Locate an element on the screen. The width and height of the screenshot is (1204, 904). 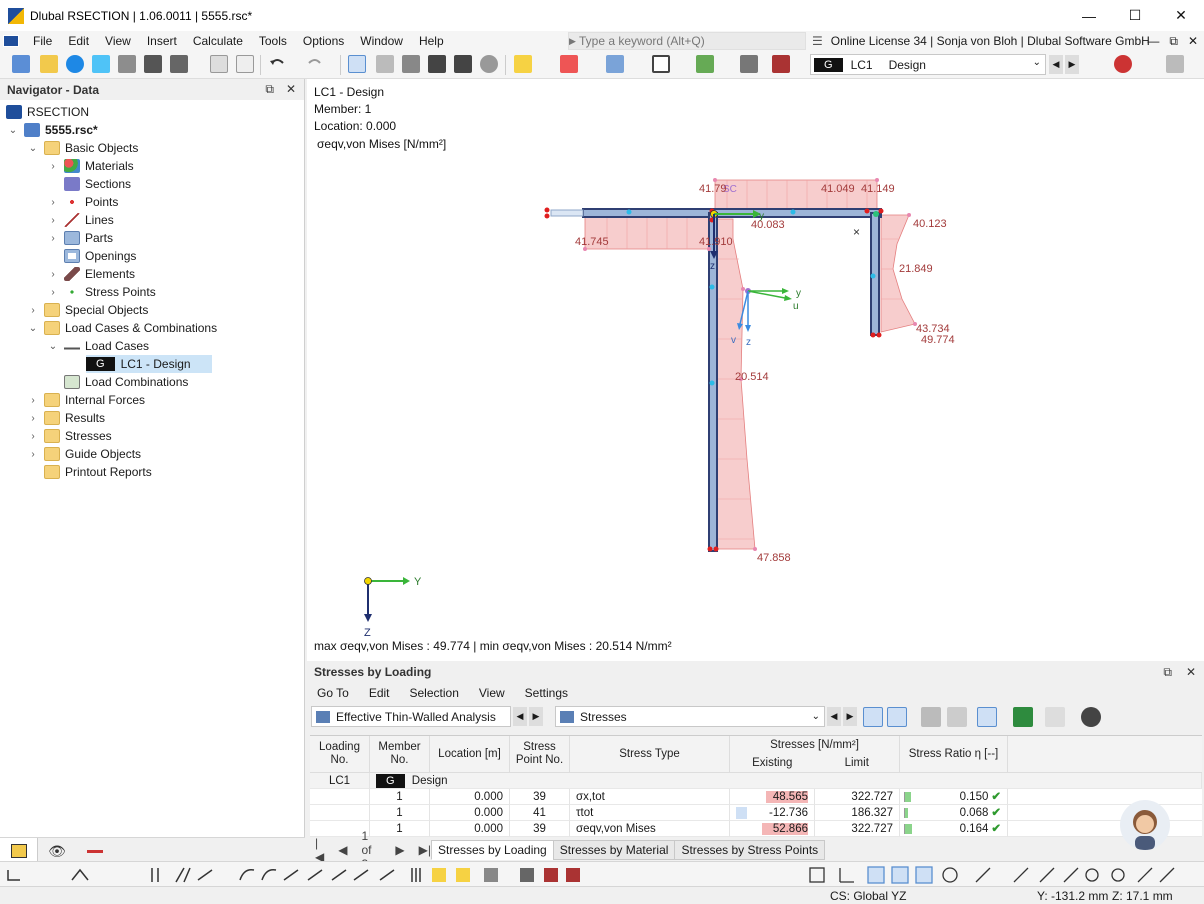
cell-stress-point: 39 is located at coordinates (540, 829).